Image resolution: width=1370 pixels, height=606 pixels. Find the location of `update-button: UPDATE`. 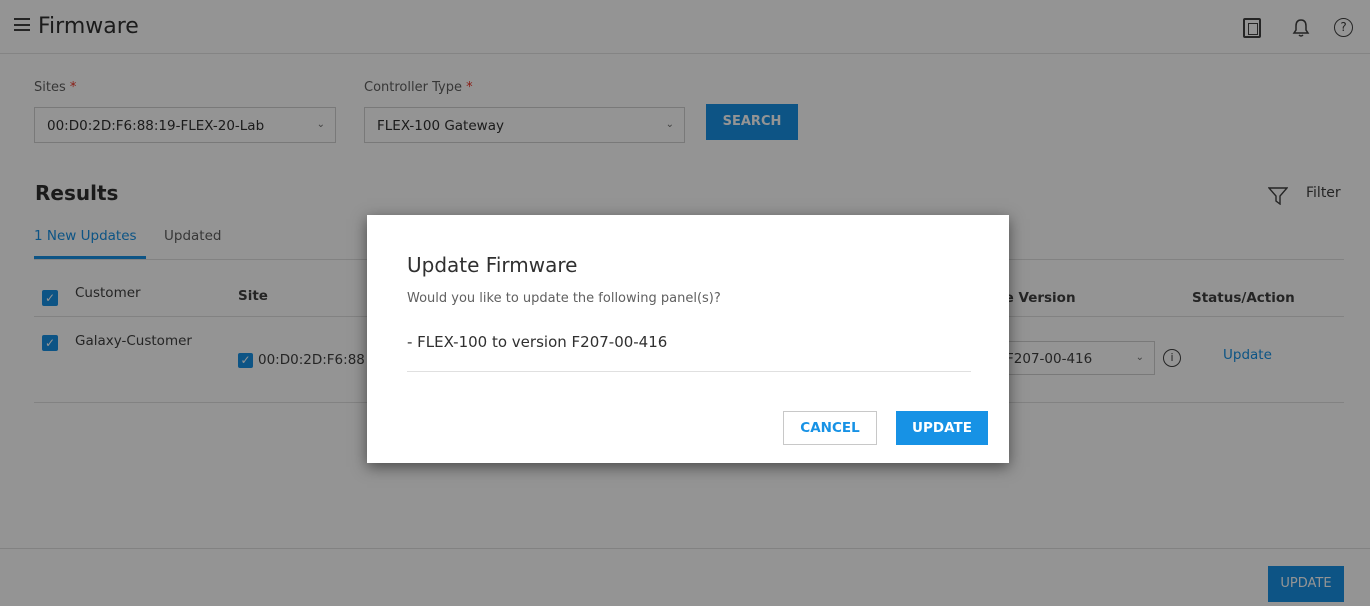

update-button: UPDATE is located at coordinates (942, 428).